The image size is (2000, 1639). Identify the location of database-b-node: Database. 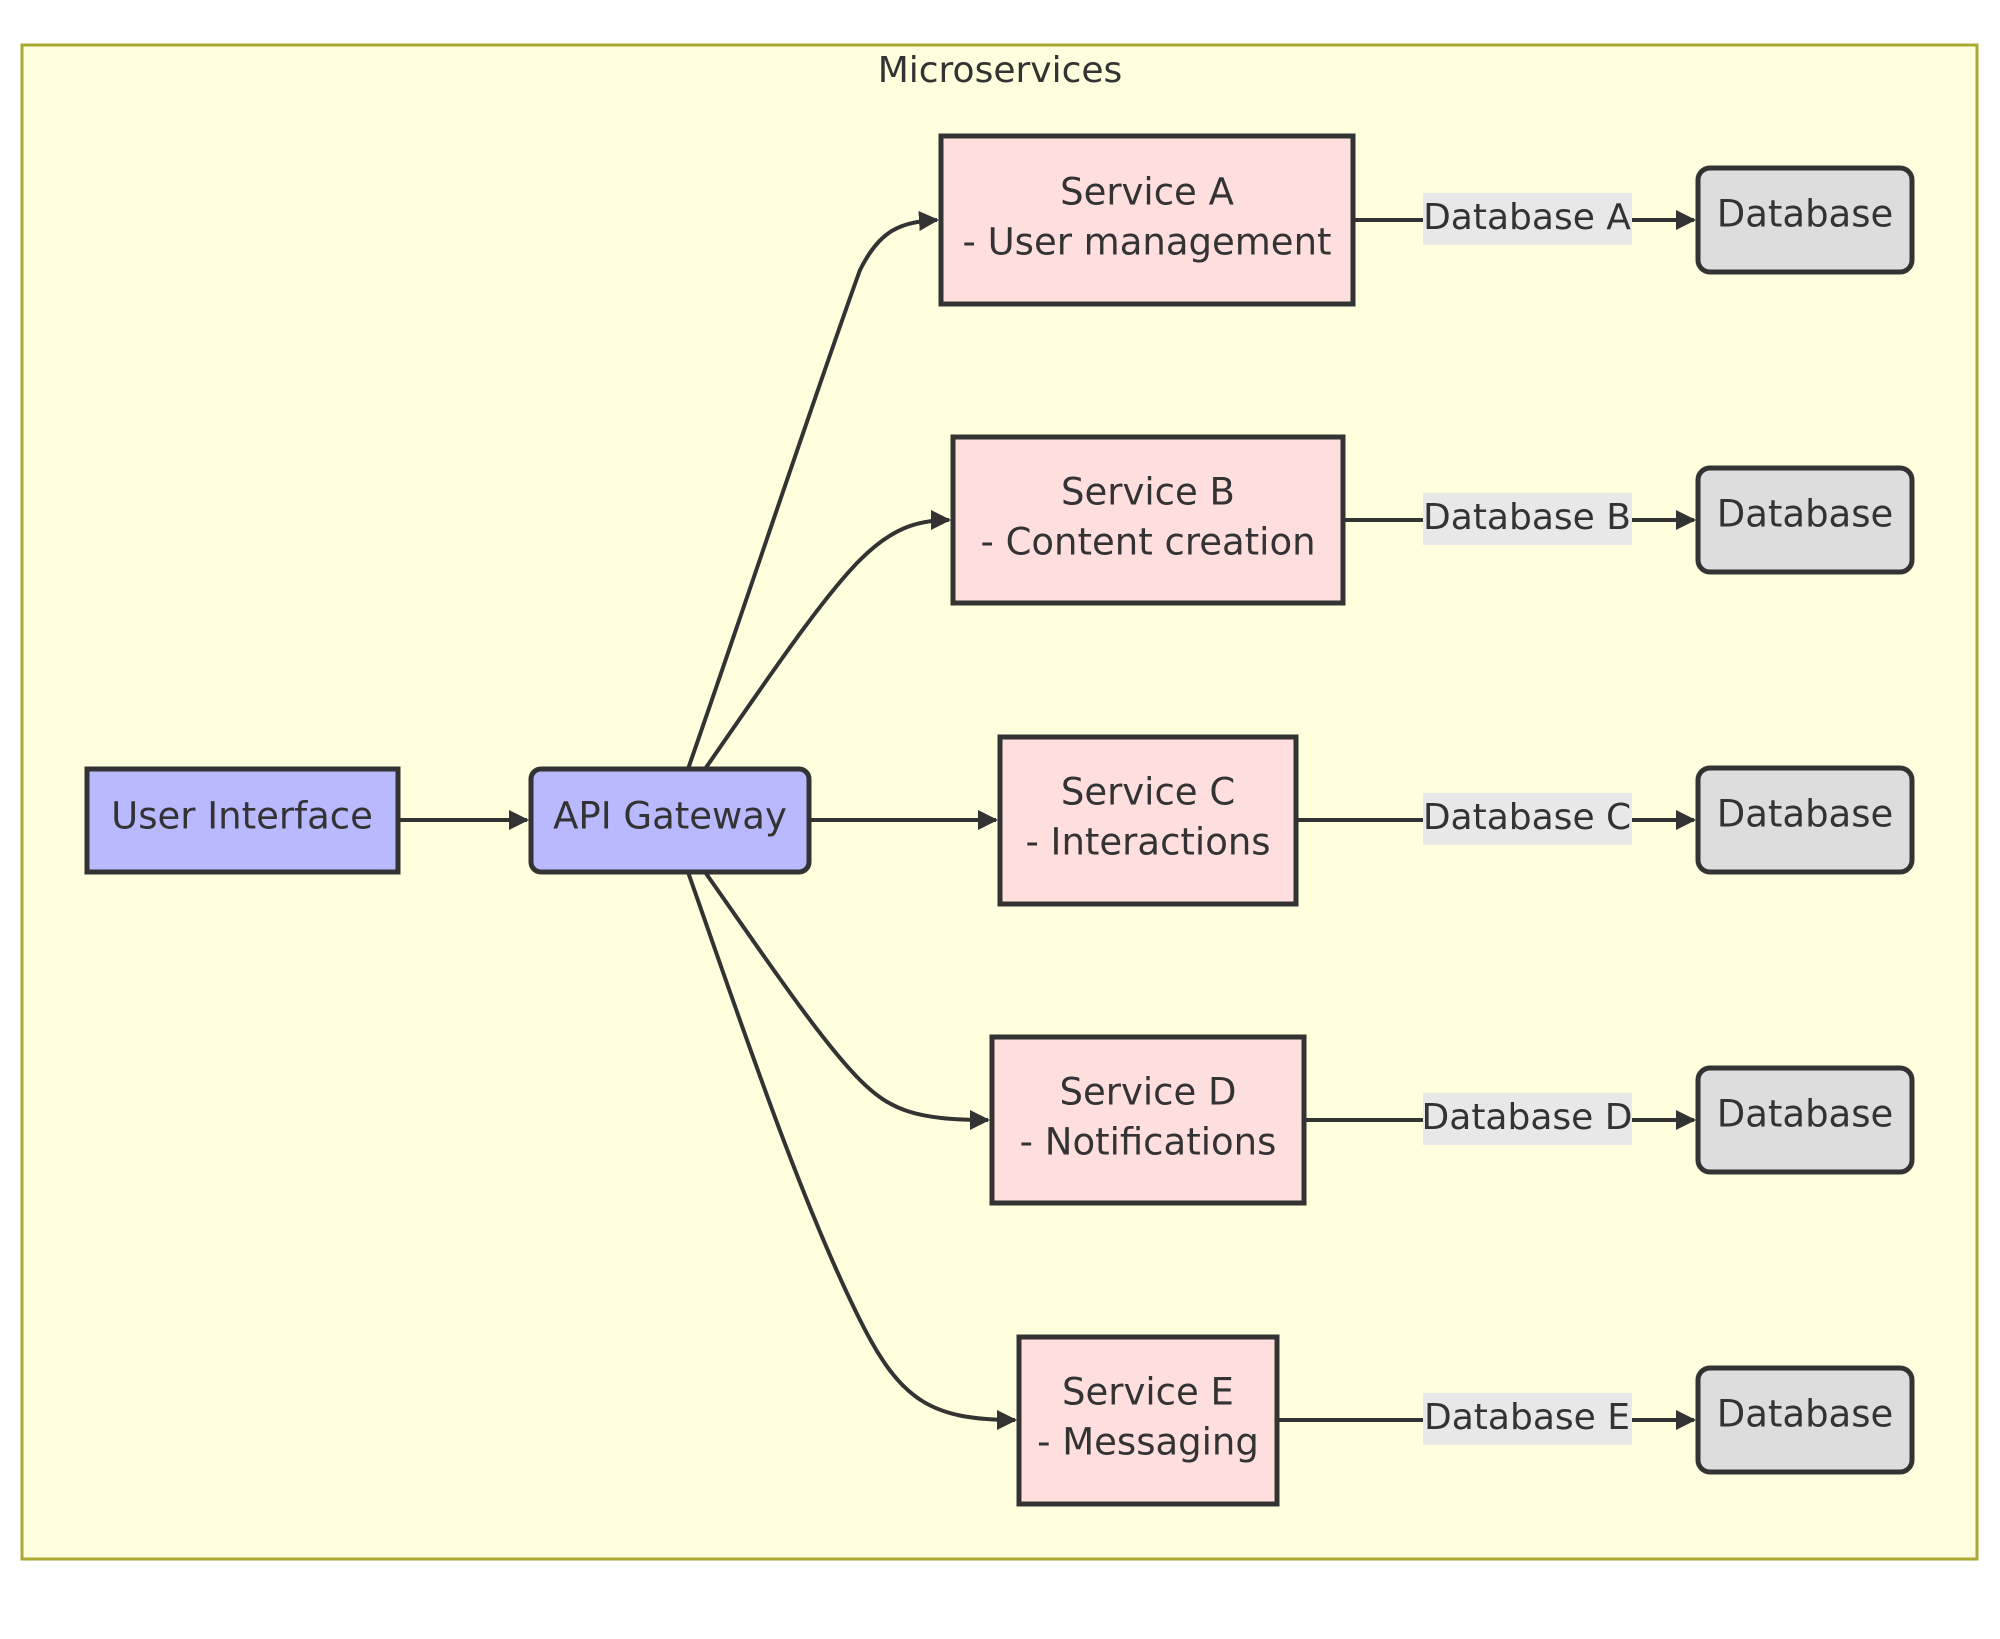
(1805, 520).